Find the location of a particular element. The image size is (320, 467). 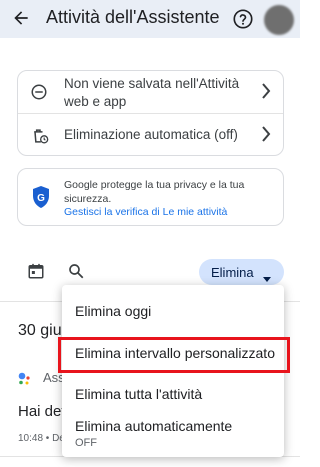

help-icon is located at coordinates (243, 19).